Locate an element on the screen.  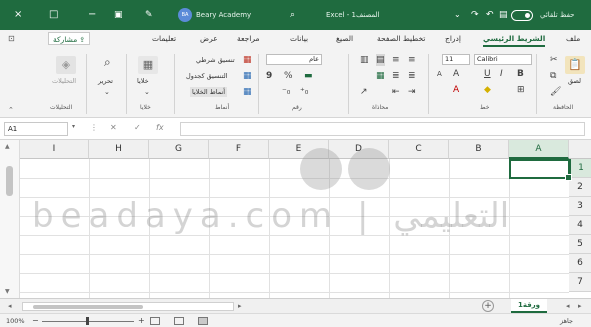
font-size-box: 11 is located at coordinates (456, 59).